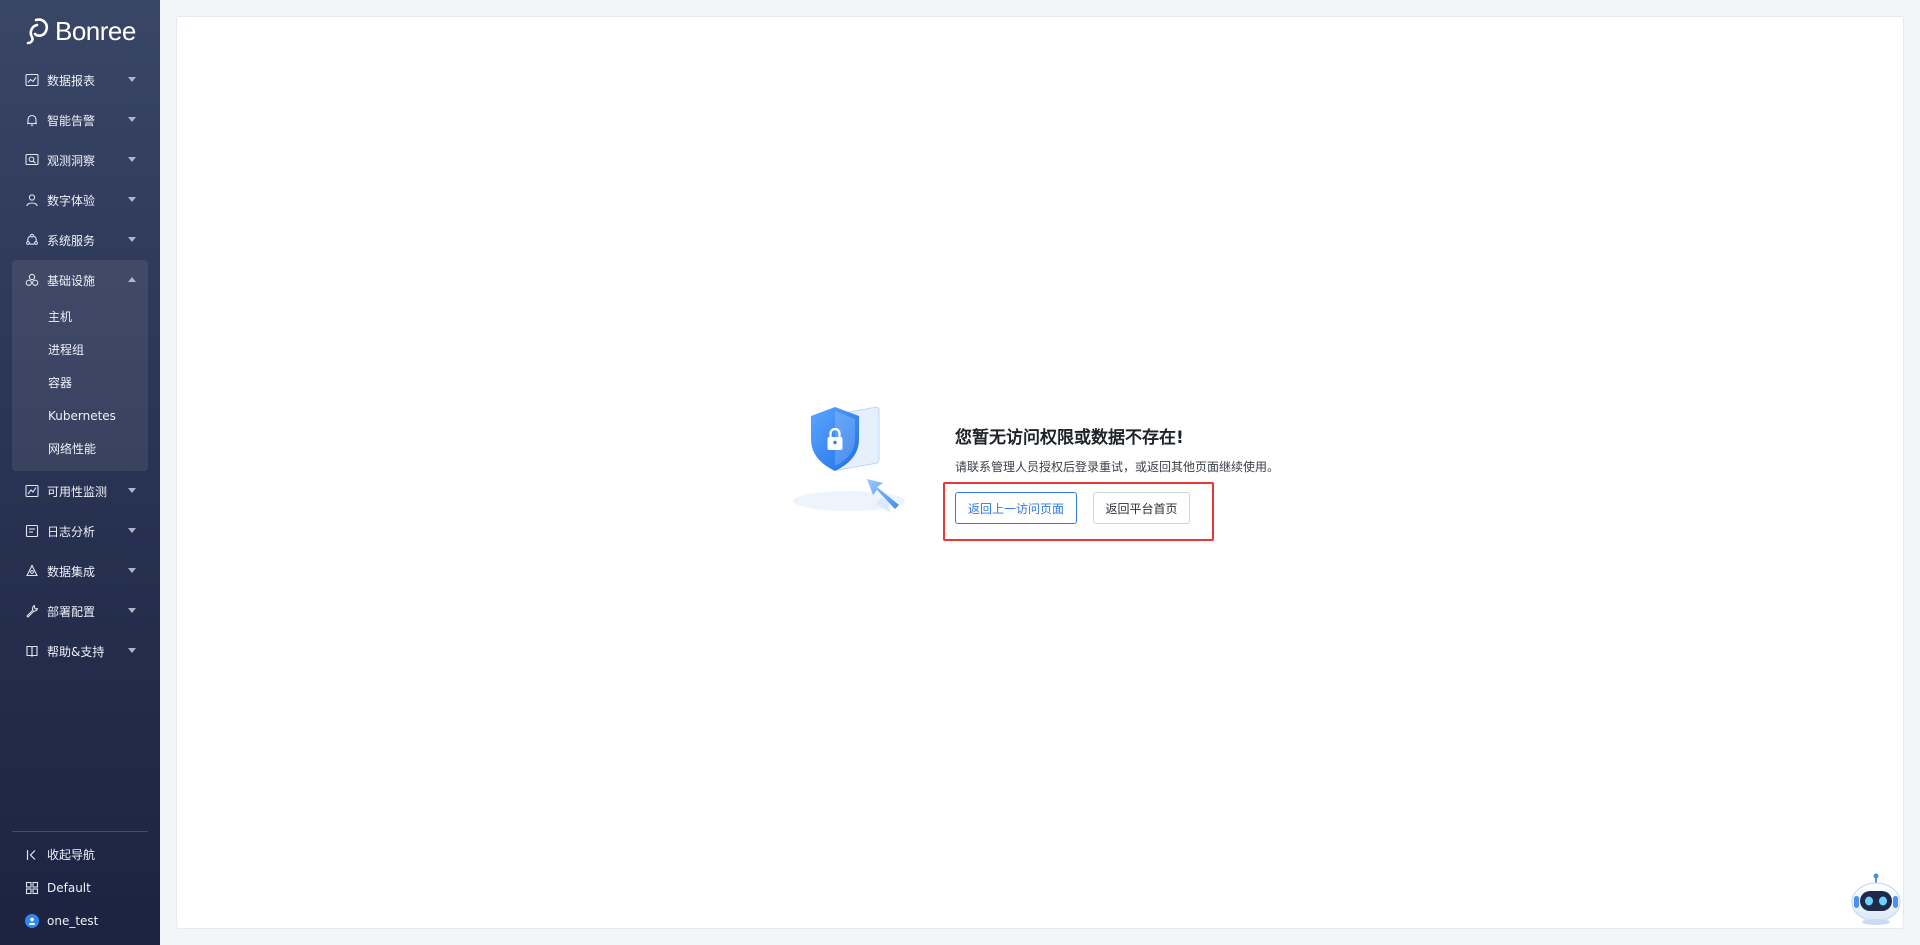  I want to click on back-to-previous-button: 返回上一访问页面, so click(1016, 508).